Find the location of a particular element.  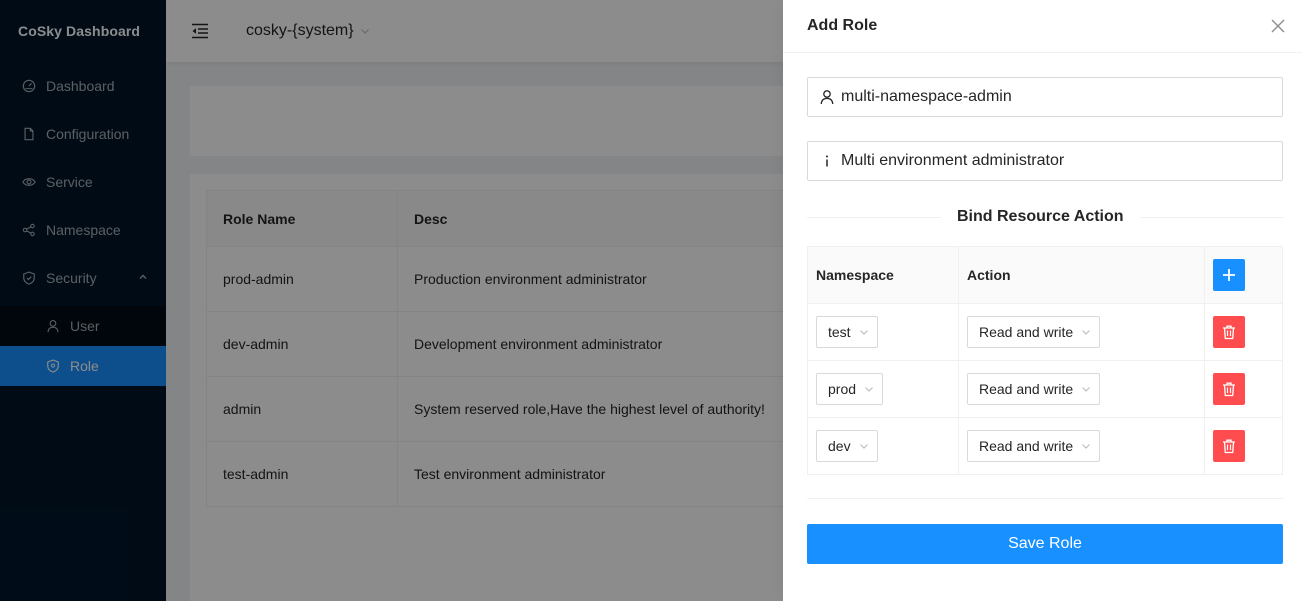

table-row: test Read and write is located at coordinates (1045, 332).